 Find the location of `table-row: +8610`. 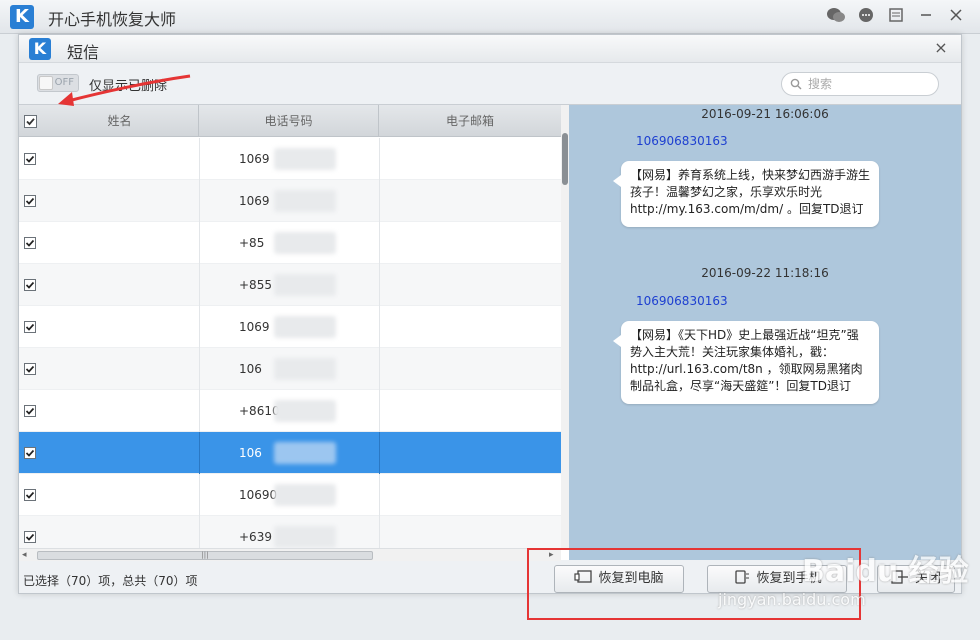

table-row: +8610 is located at coordinates (290, 411).